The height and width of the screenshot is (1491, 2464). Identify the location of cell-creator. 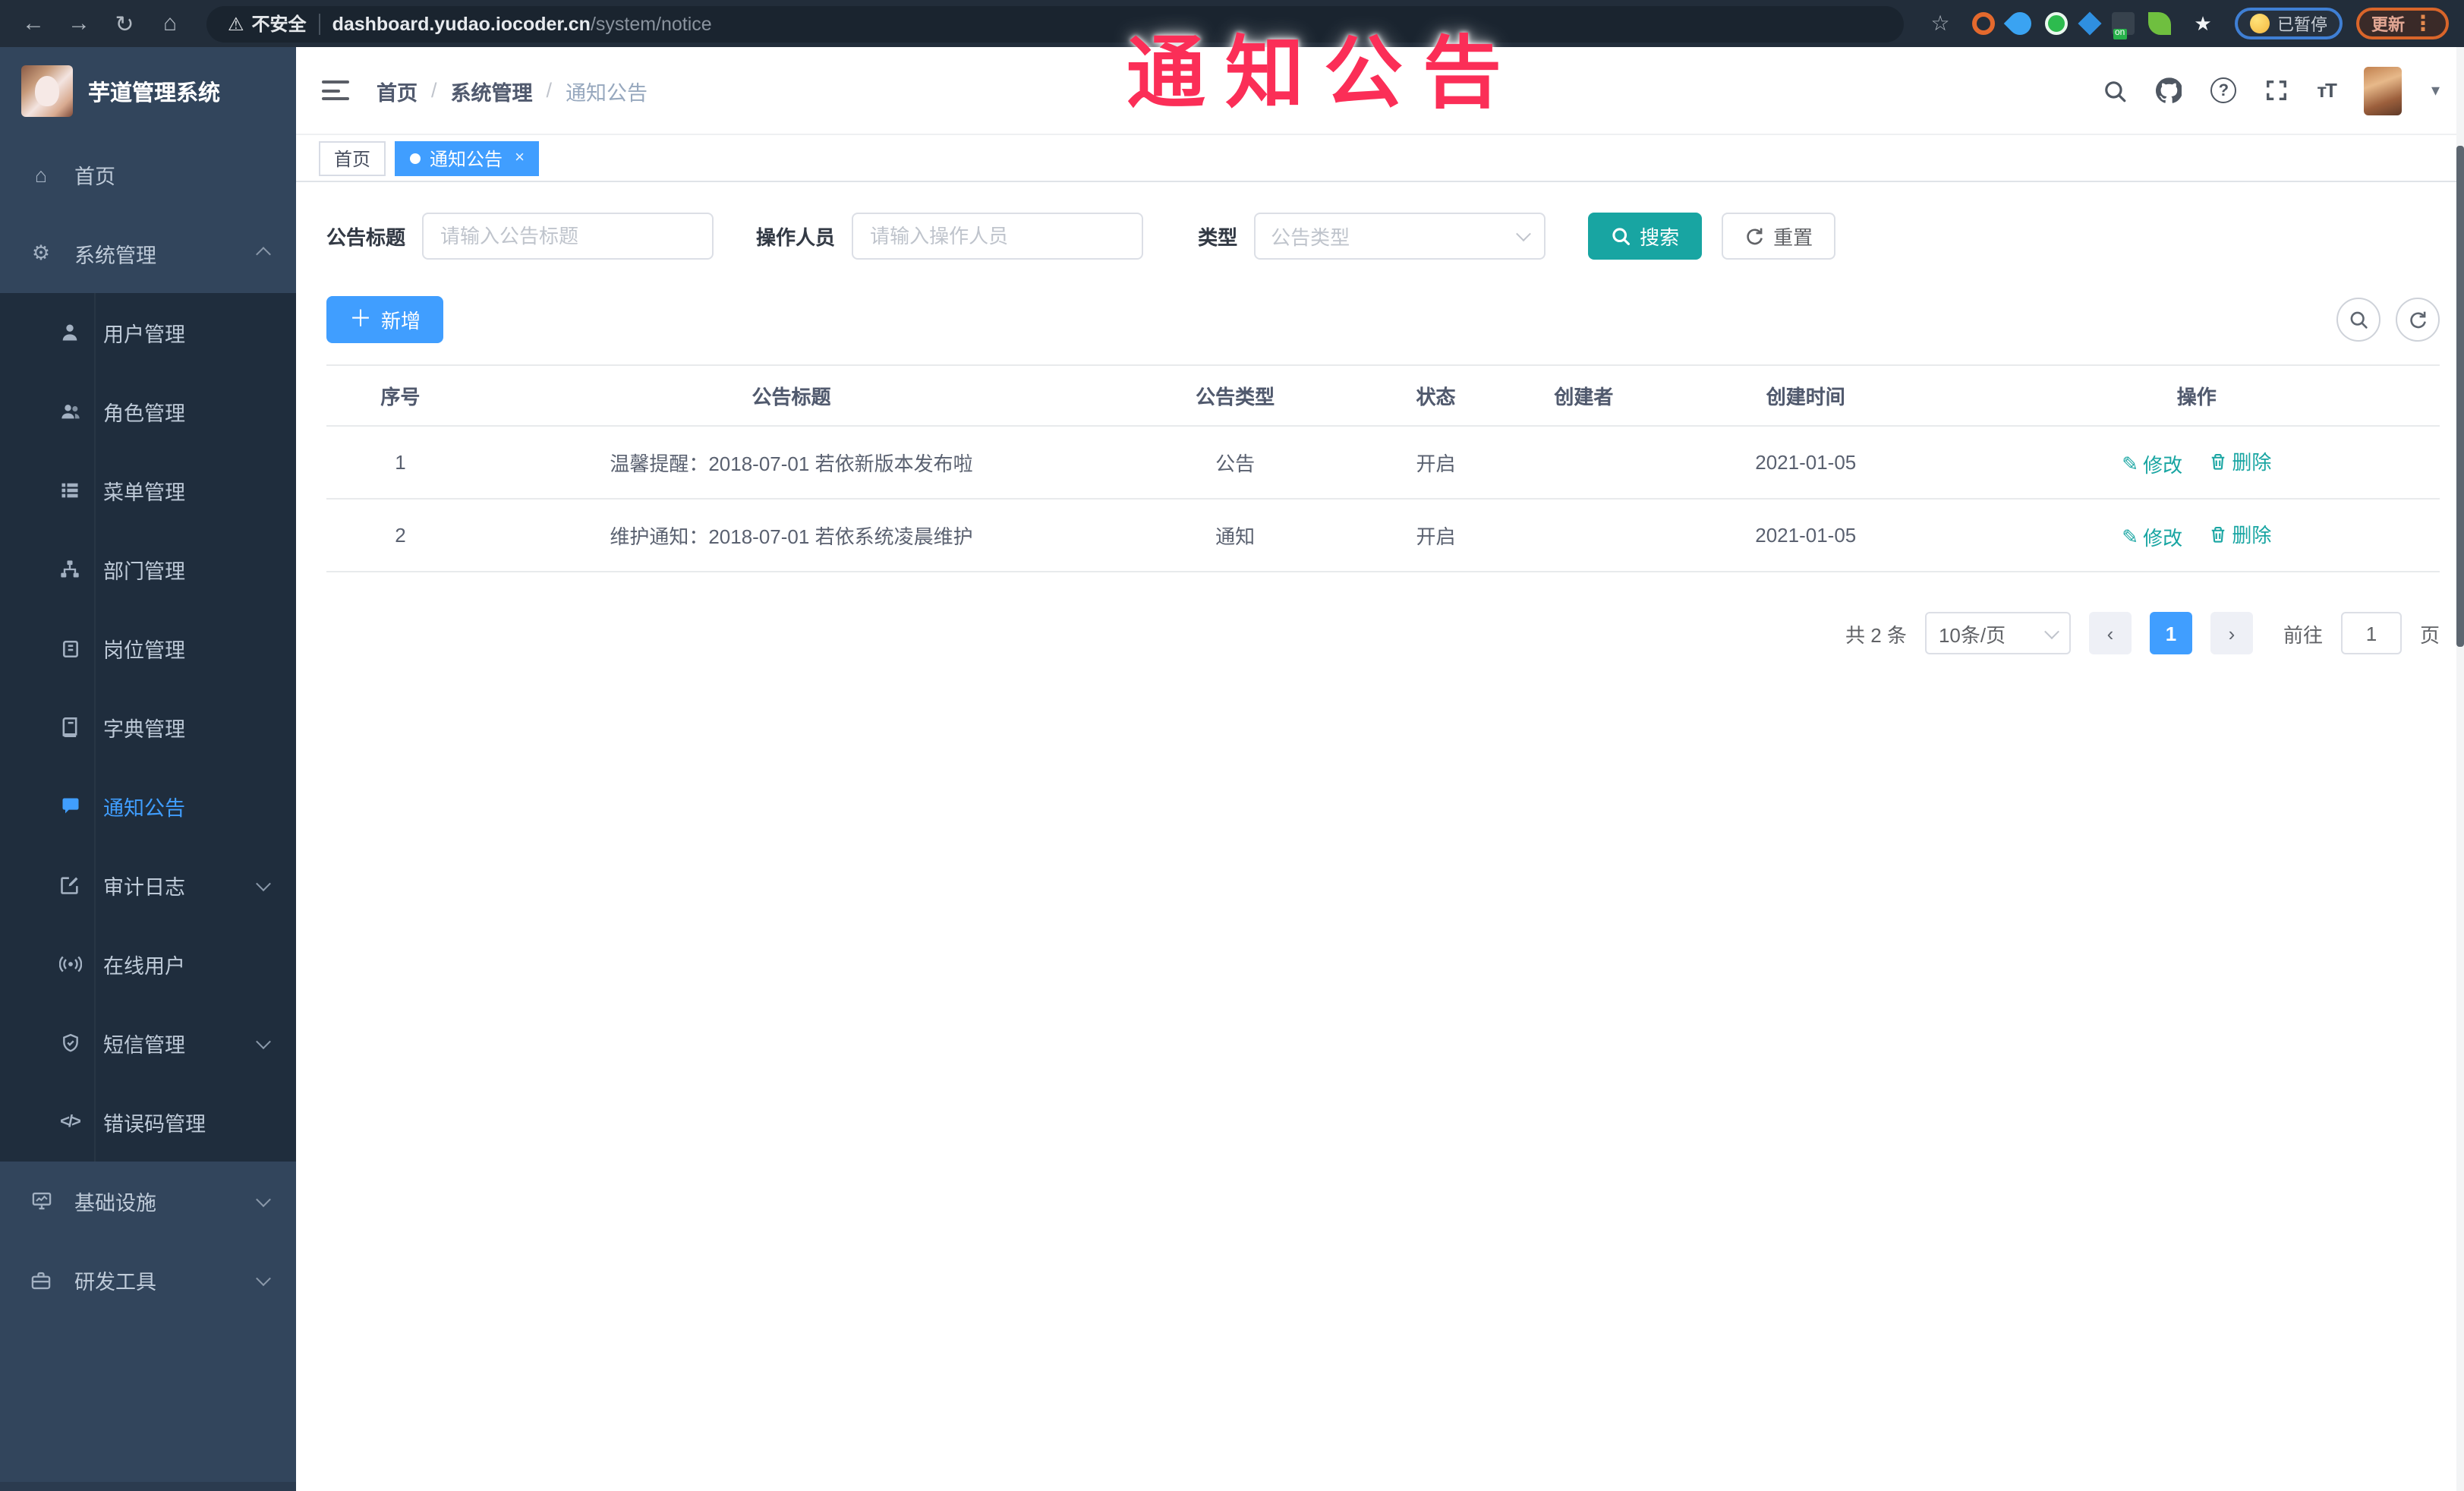
(1584, 463).